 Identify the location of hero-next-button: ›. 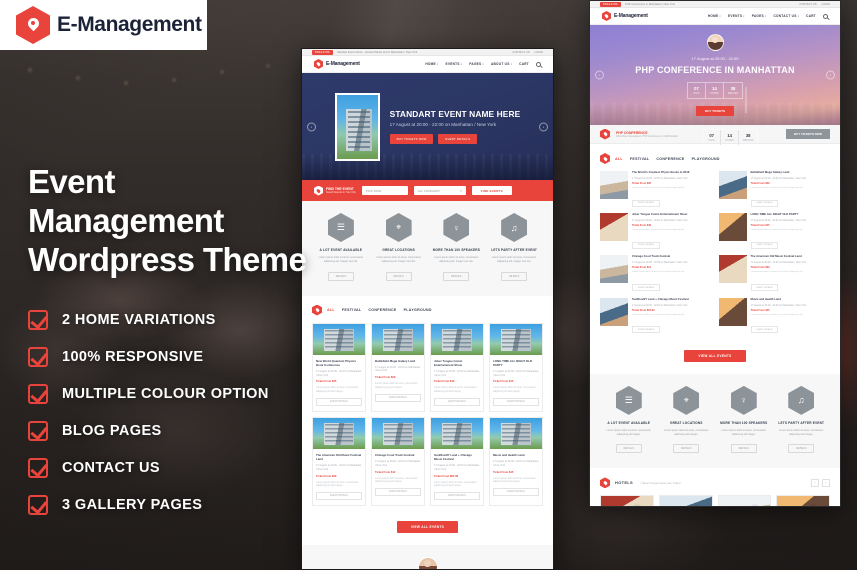
(830, 75).